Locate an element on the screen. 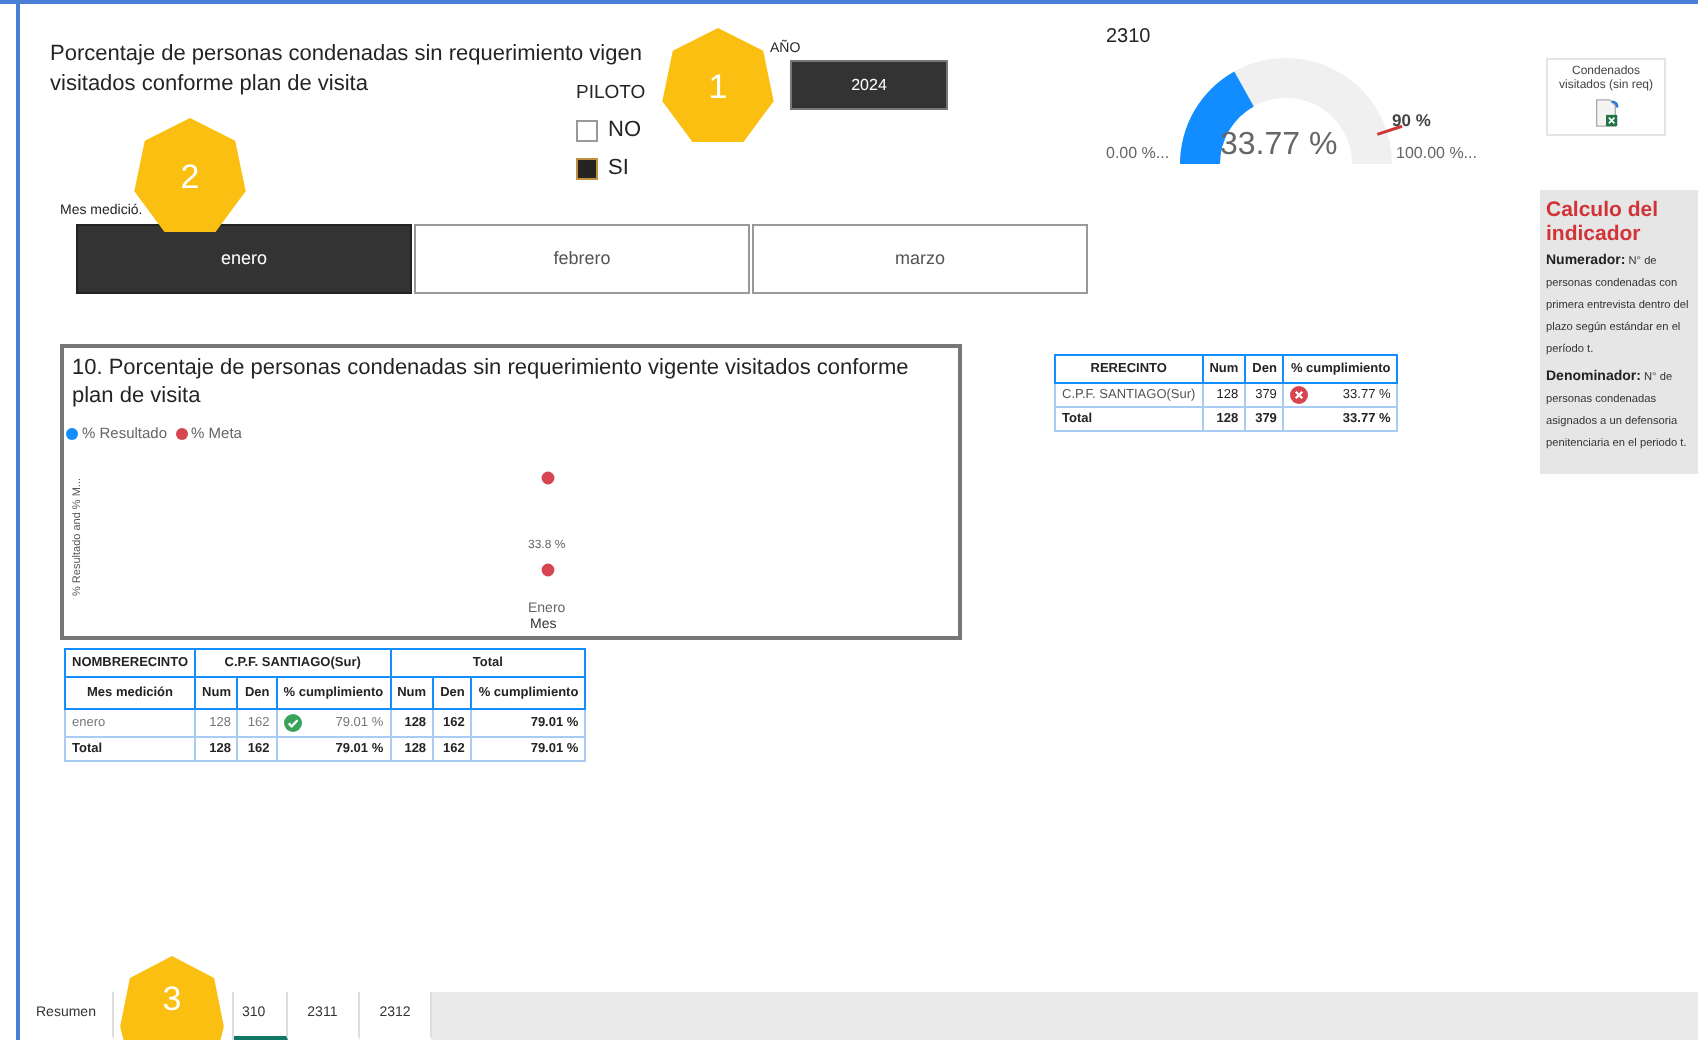 The height and width of the screenshot is (1040, 1698). checkbox-label: SI is located at coordinates (618, 169).